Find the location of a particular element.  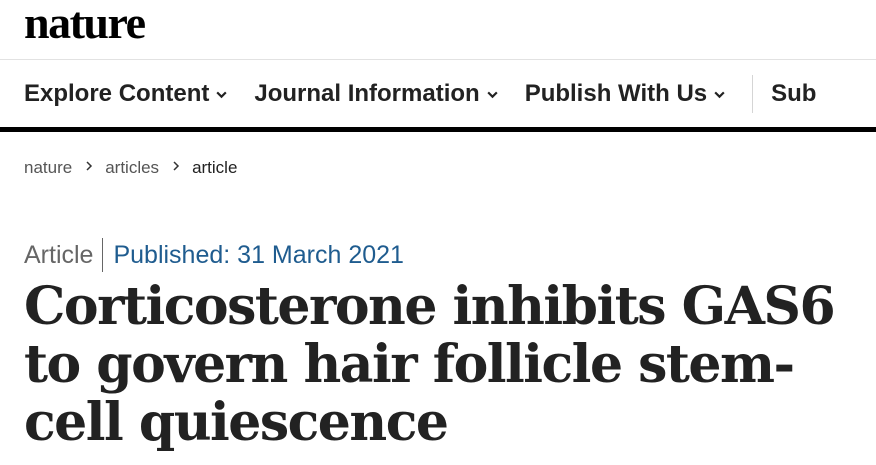

breadcrumb-item-articles: articles is located at coordinates (132, 168).